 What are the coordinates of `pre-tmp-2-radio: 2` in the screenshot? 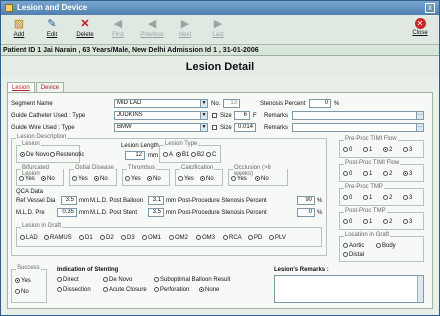 It's located at (387, 198).